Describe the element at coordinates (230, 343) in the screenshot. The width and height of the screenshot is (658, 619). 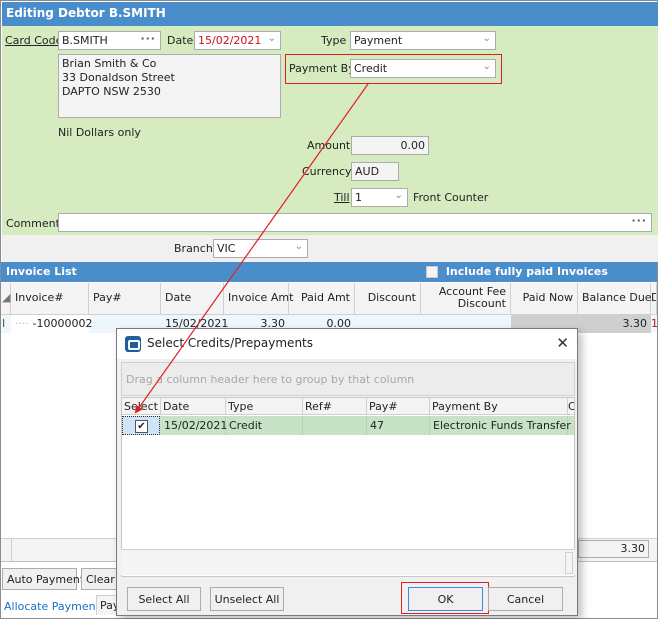
I see `dialog-title: Select Credits/Prepayments` at that location.